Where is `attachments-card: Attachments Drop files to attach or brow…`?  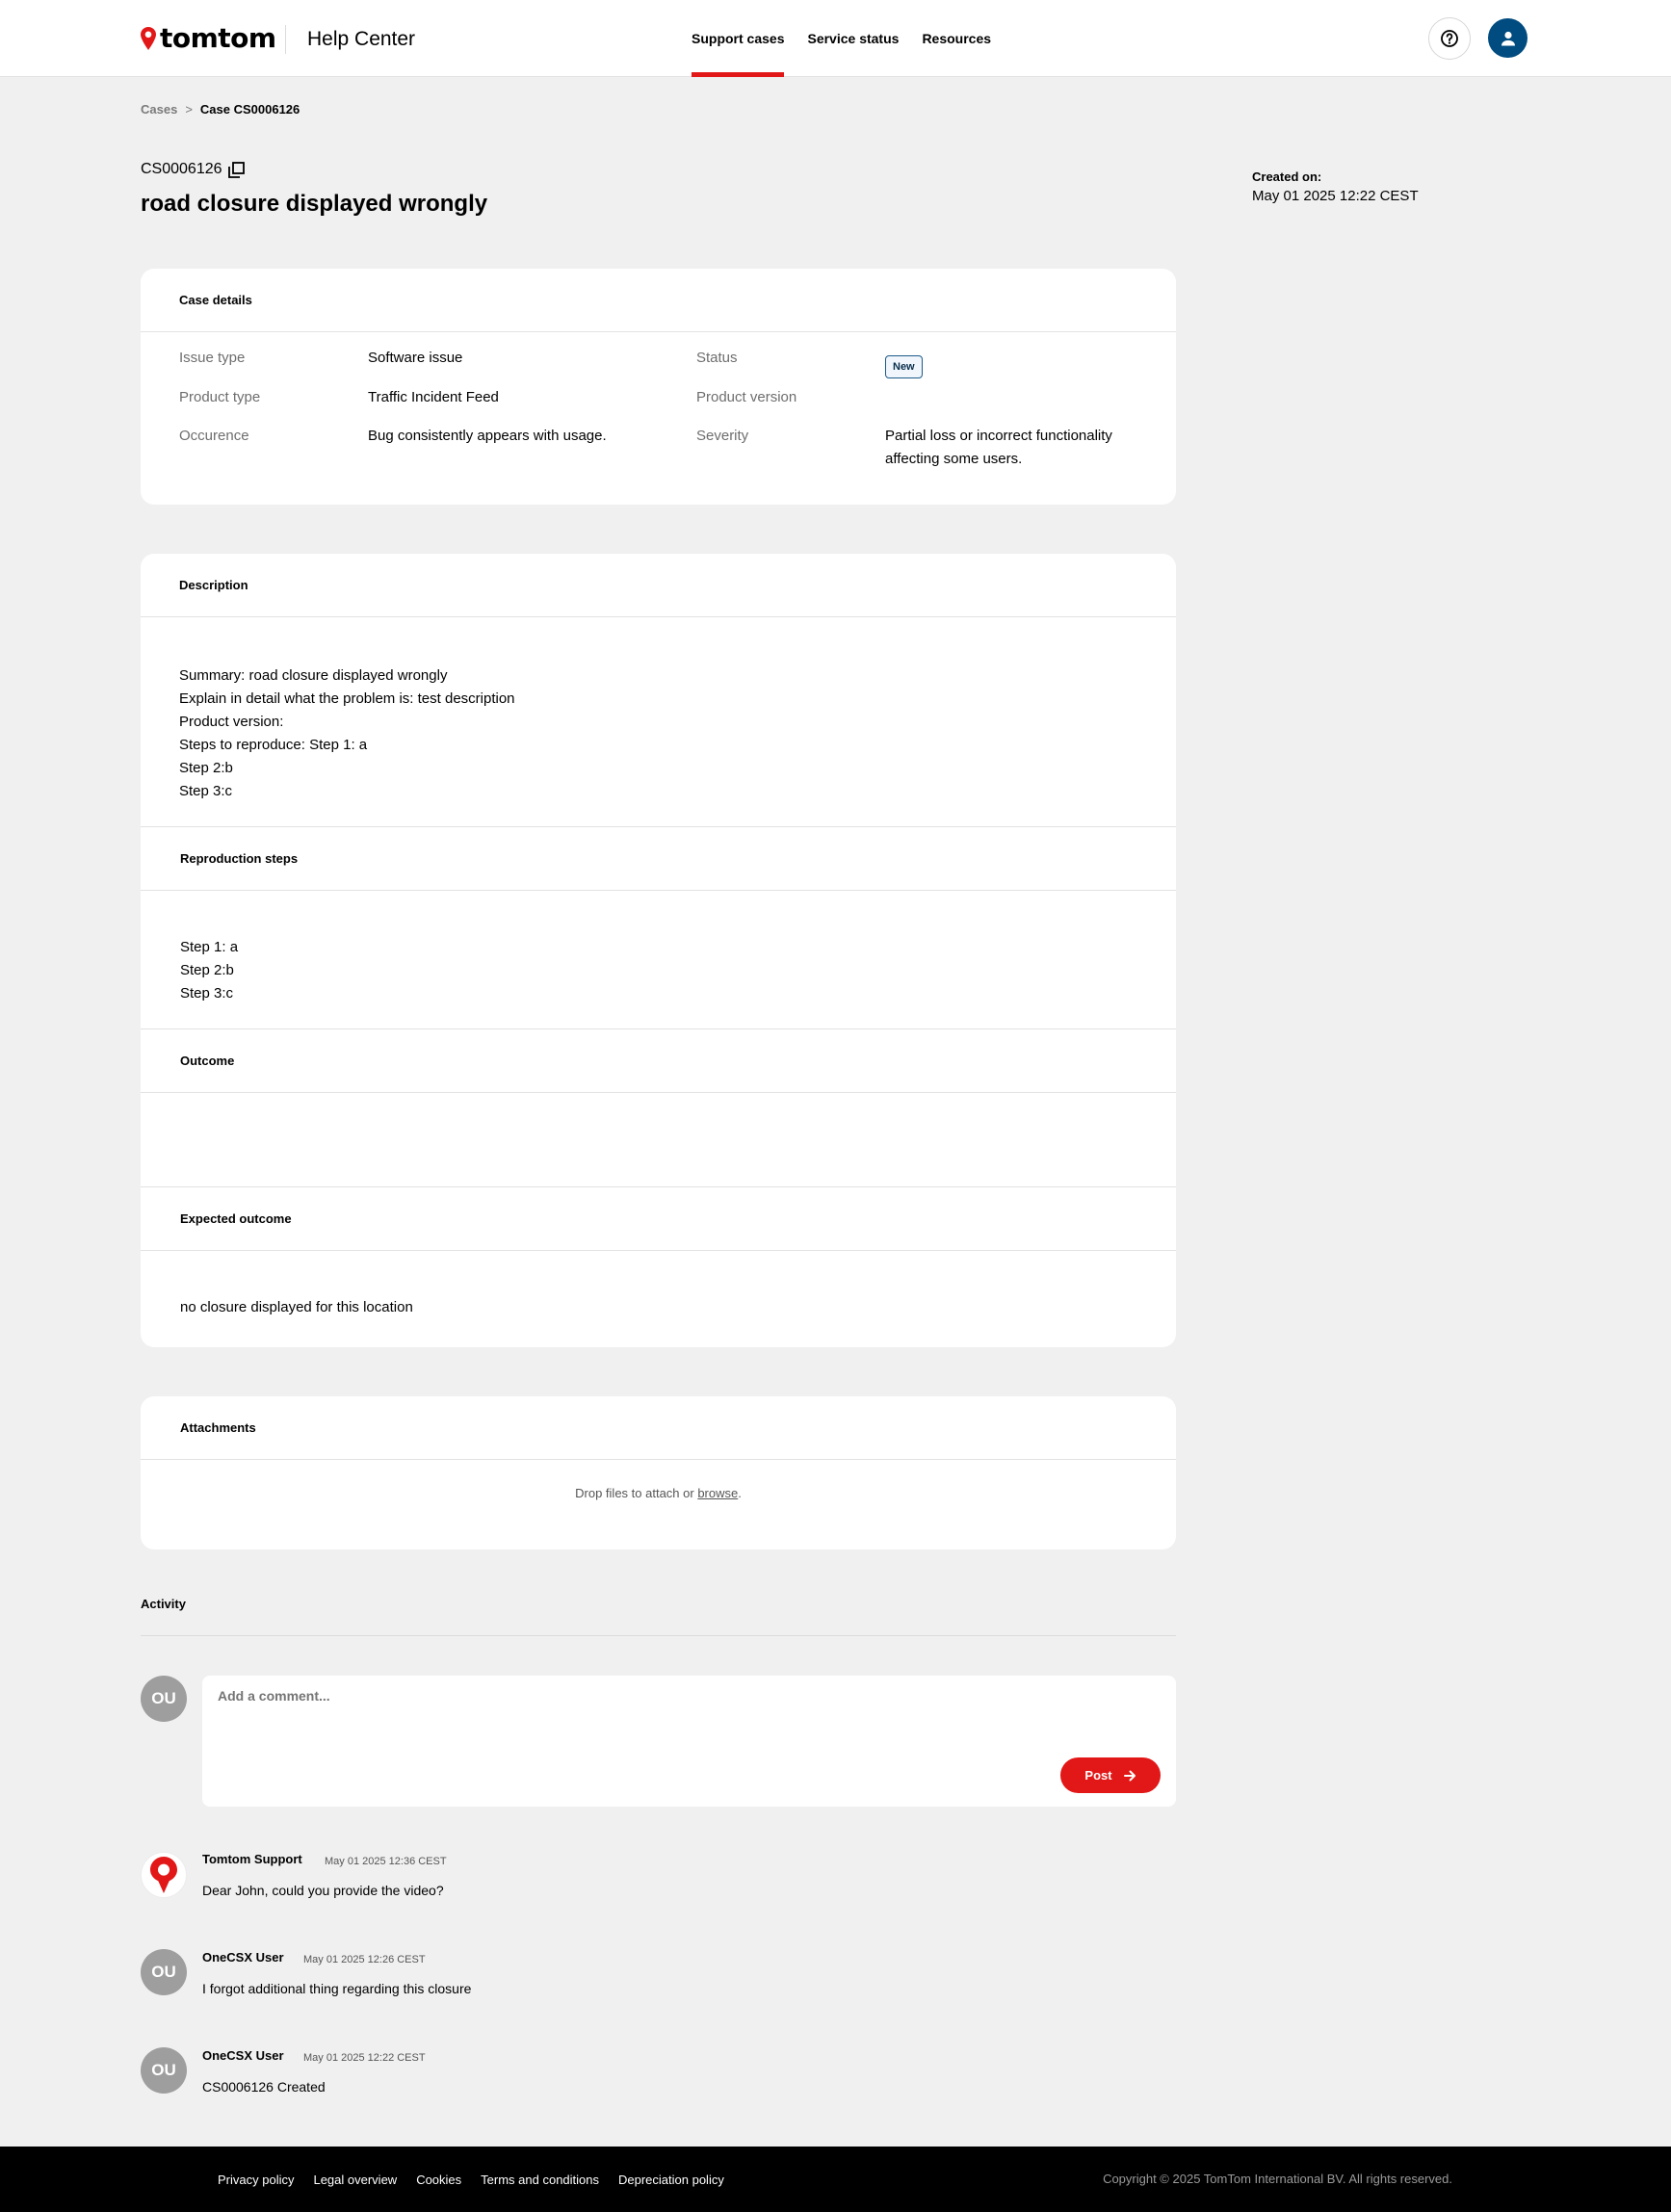
attachments-card: Attachments Drop files to attach or brow… is located at coordinates (658, 1472).